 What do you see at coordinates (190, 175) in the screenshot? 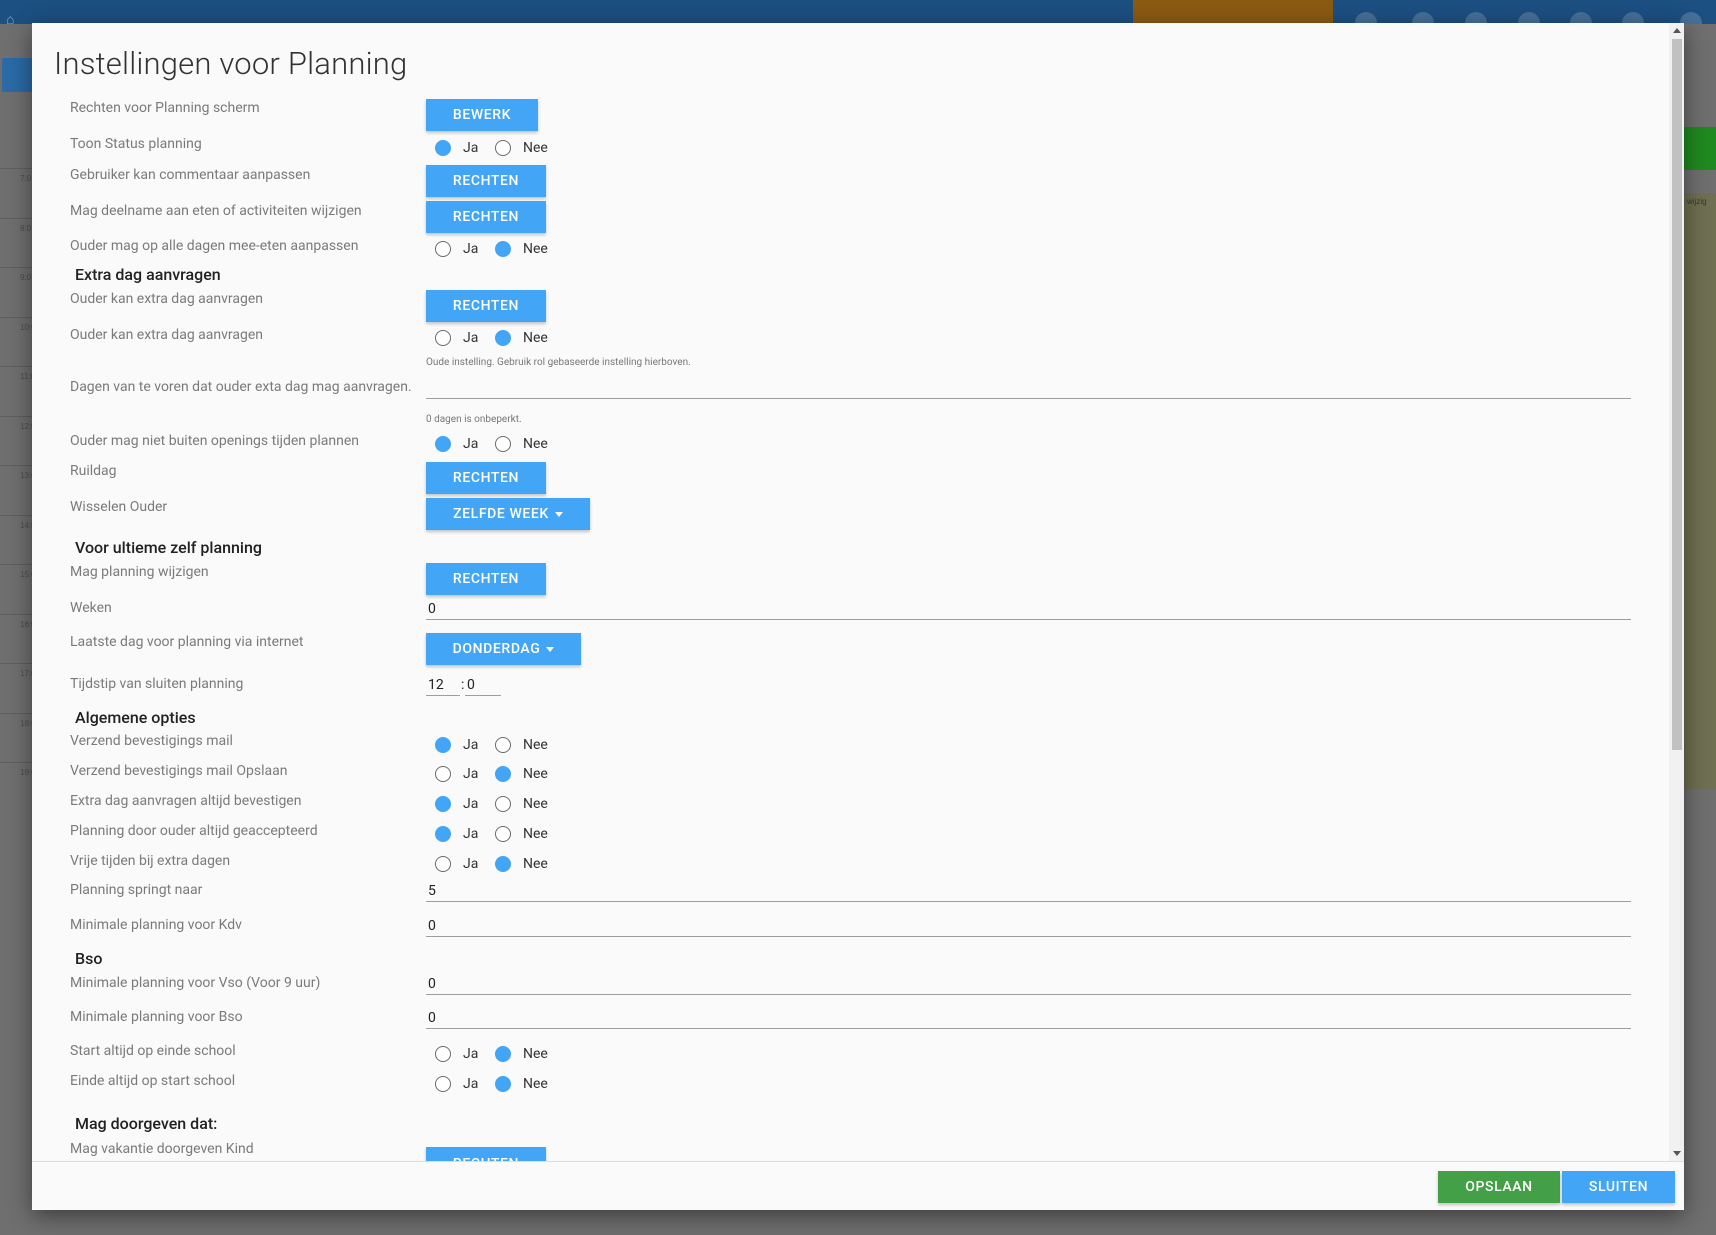
I see `label-commentaar: Gebruiker kan commentaar aanpassen` at bounding box center [190, 175].